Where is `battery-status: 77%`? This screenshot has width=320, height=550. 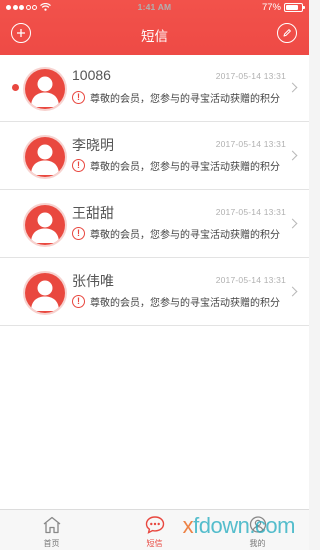
battery-status: 77% is located at coordinates (283, 7).